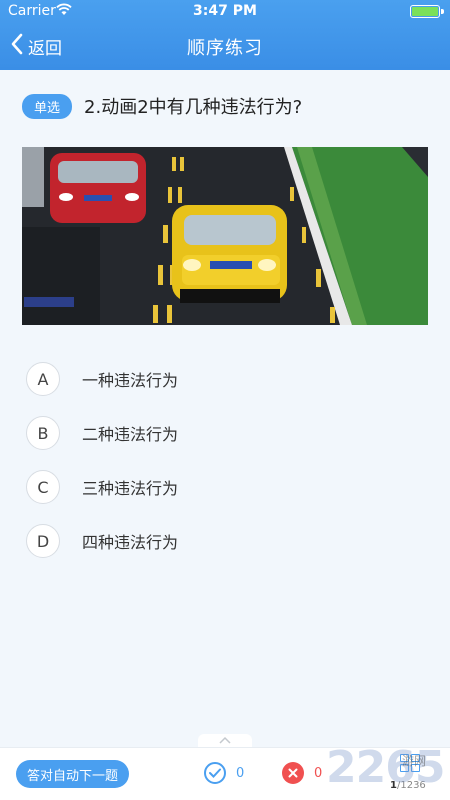  I want to click on close-icon, so click(293, 773).